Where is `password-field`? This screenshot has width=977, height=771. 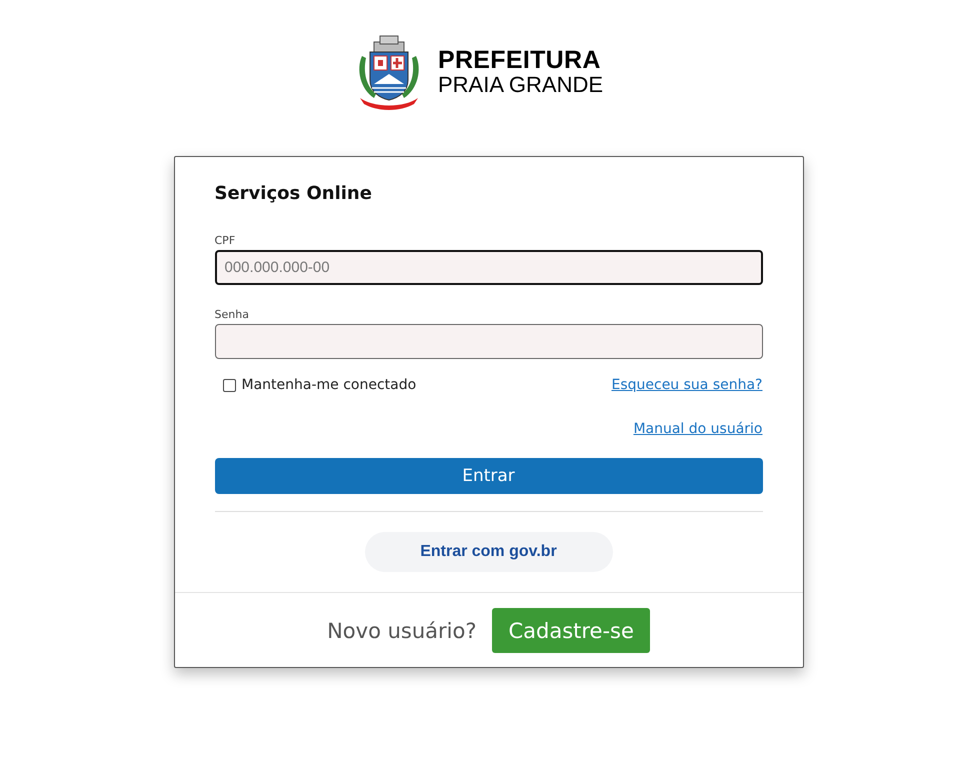
password-field is located at coordinates (488, 341).